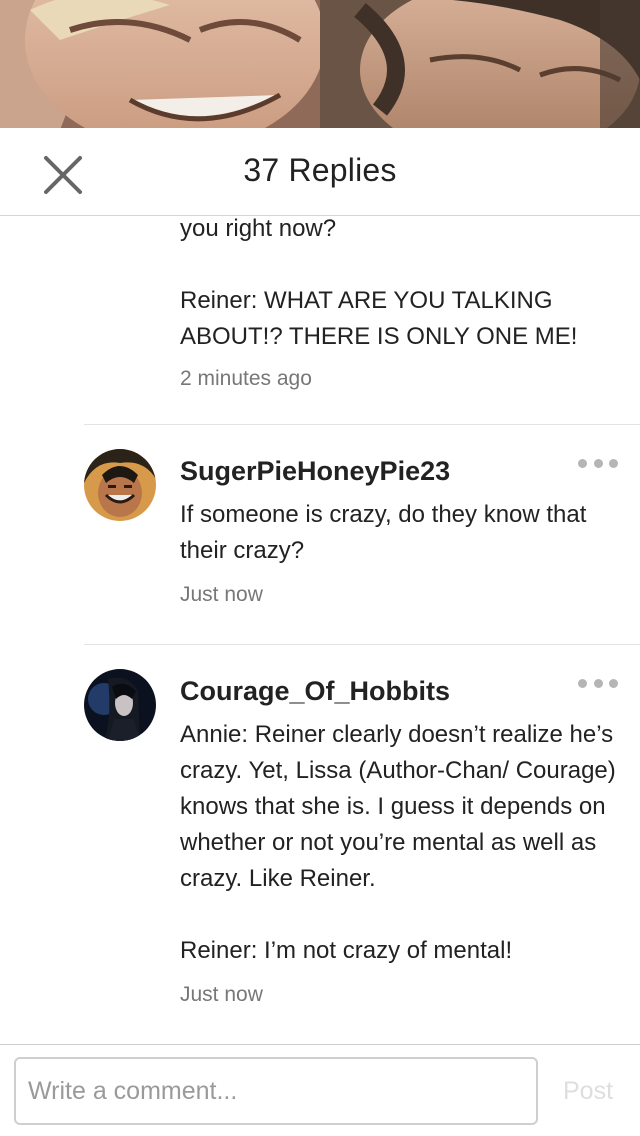 The width and height of the screenshot is (640, 1136). I want to click on post-cover-image, so click(320, 65).